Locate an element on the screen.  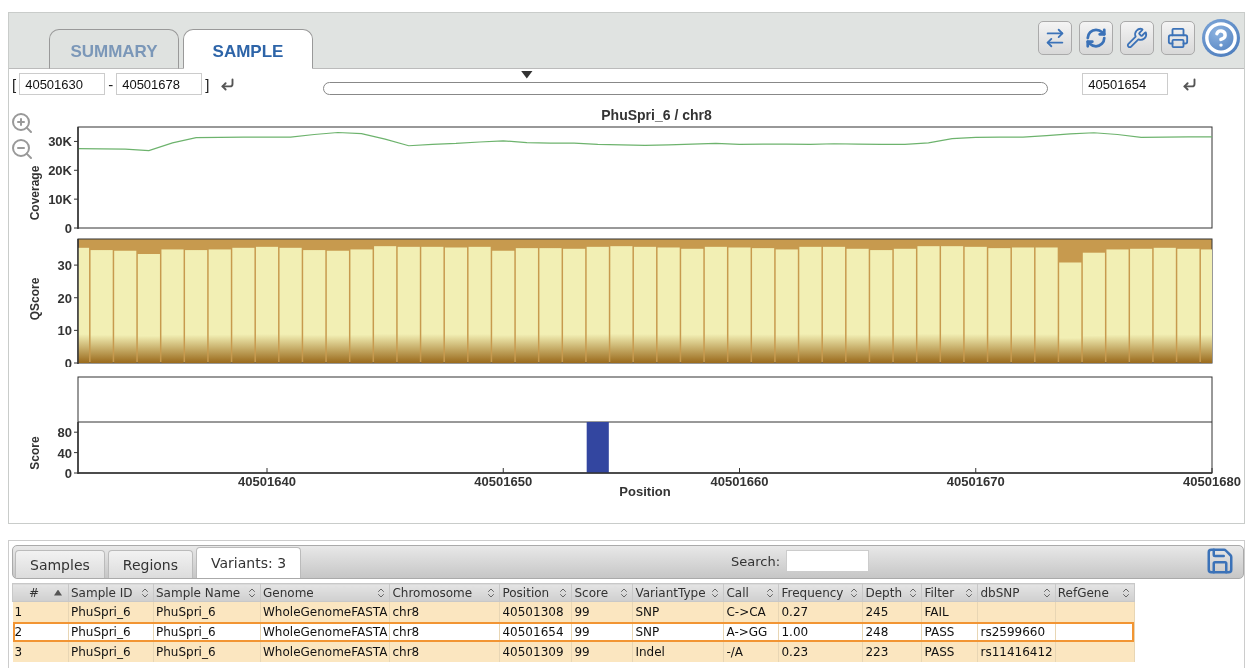
column-header: RefGene is located at coordinates (1095, 592).